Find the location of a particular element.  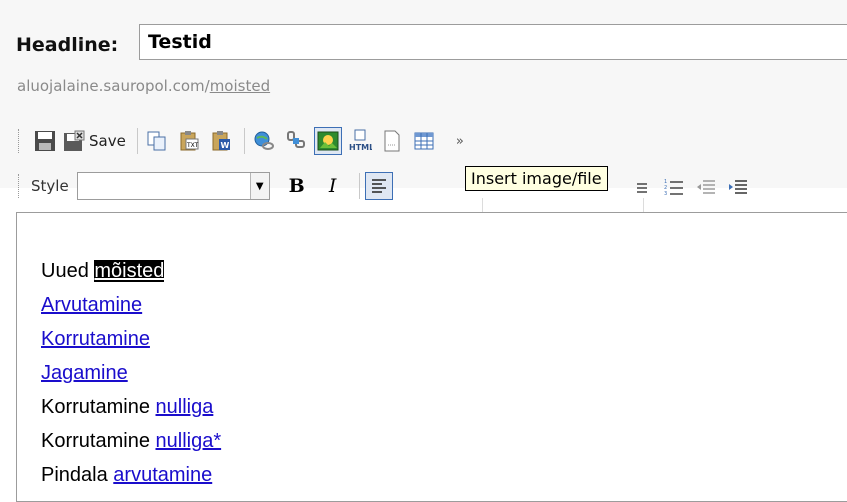

numbered-list-icon: 123 is located at coordinates (673, 188).